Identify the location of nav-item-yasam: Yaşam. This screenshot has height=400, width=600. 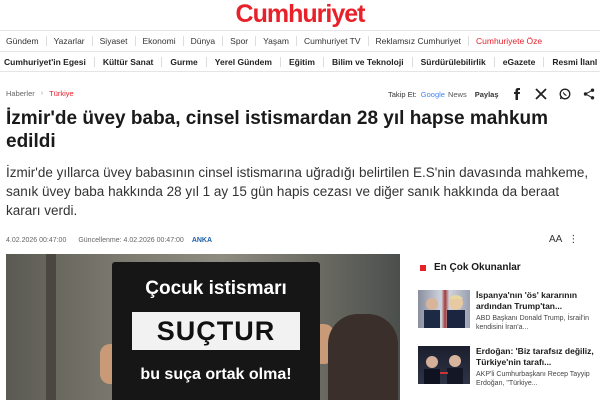
(276, 41).